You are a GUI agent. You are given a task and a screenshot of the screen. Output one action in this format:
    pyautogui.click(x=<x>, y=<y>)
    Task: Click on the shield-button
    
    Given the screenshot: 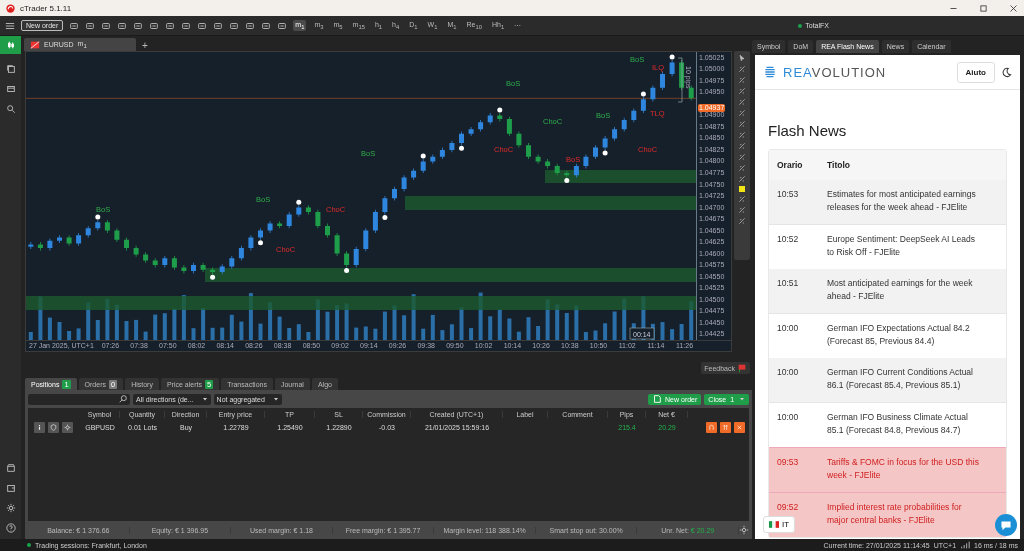 What is the action you would take?
    pyautogui.click(x=53, y=427)
    